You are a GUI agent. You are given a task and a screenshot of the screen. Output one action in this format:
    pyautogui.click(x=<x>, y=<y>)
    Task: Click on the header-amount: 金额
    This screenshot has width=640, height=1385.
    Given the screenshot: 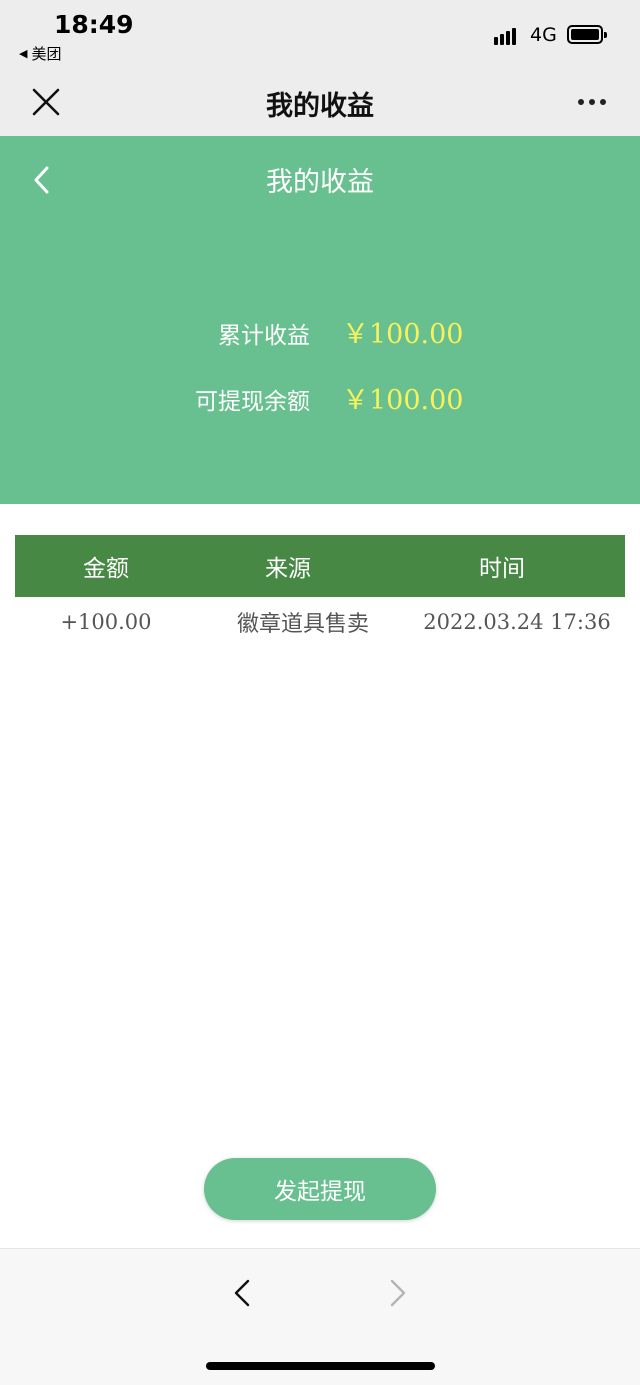 What is the action you would take?
    pyautogui.click(x=106, y=569)
    